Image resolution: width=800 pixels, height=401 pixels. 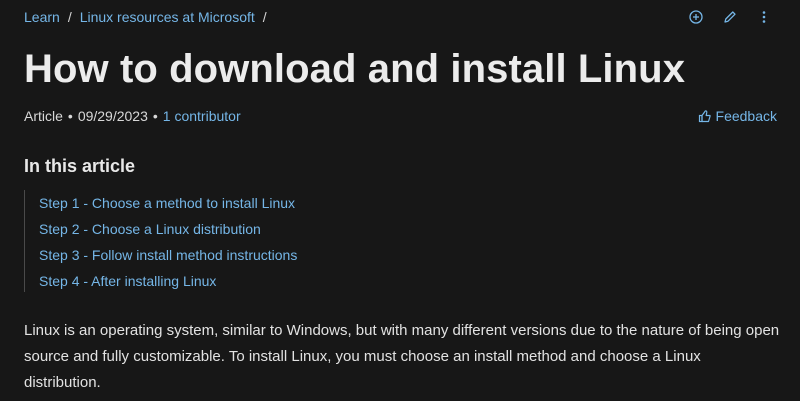 What do you see at coordinates (168, 281) in the screenshot?
I see `toc-item-step-4: Step 4 - After installing Linux` at bounding box center [168, 281].